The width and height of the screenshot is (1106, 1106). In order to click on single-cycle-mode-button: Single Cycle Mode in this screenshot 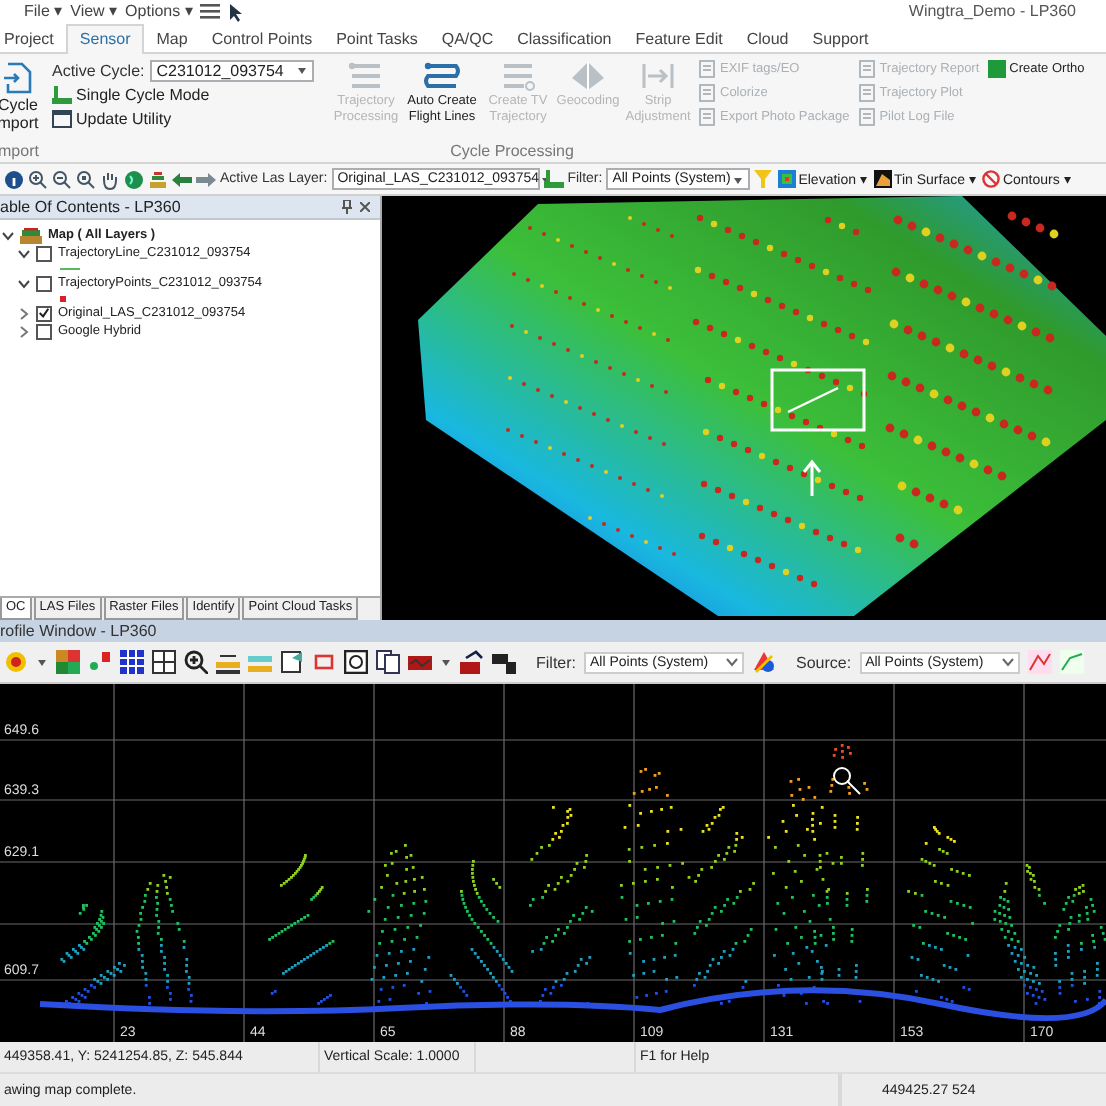, I will do `click(188, 95)`.